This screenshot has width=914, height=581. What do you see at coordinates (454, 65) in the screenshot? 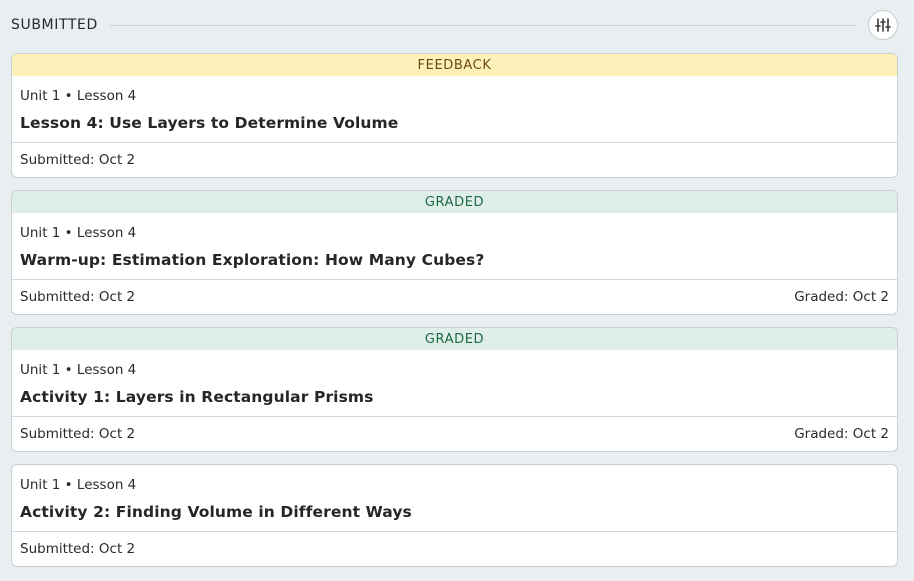
I see `status-banner-feedback: FEEDBACK` at bounding box center [454, 65].